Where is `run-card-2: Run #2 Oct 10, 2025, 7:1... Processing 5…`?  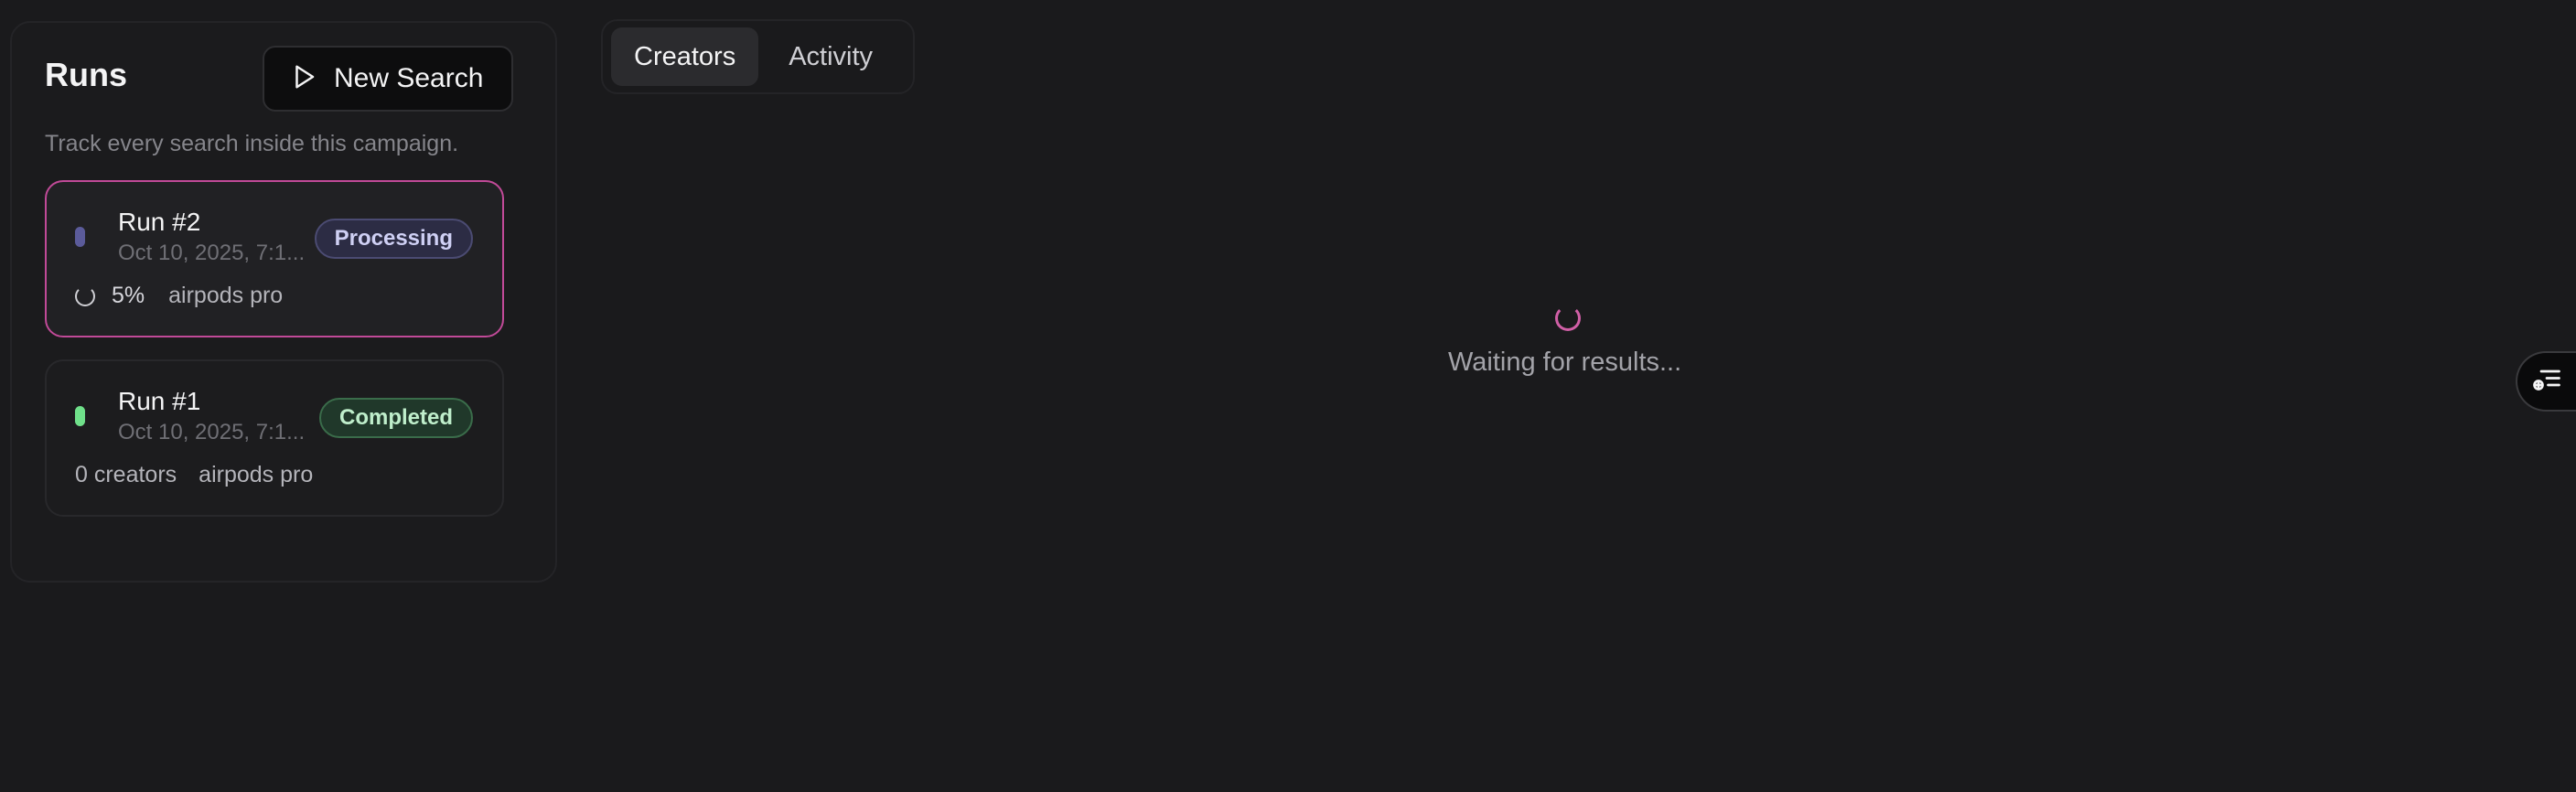 run-card-2: Run #2 Oct 10, 2025, 7:1... Processing 5… is located at coordinates (274, 258).